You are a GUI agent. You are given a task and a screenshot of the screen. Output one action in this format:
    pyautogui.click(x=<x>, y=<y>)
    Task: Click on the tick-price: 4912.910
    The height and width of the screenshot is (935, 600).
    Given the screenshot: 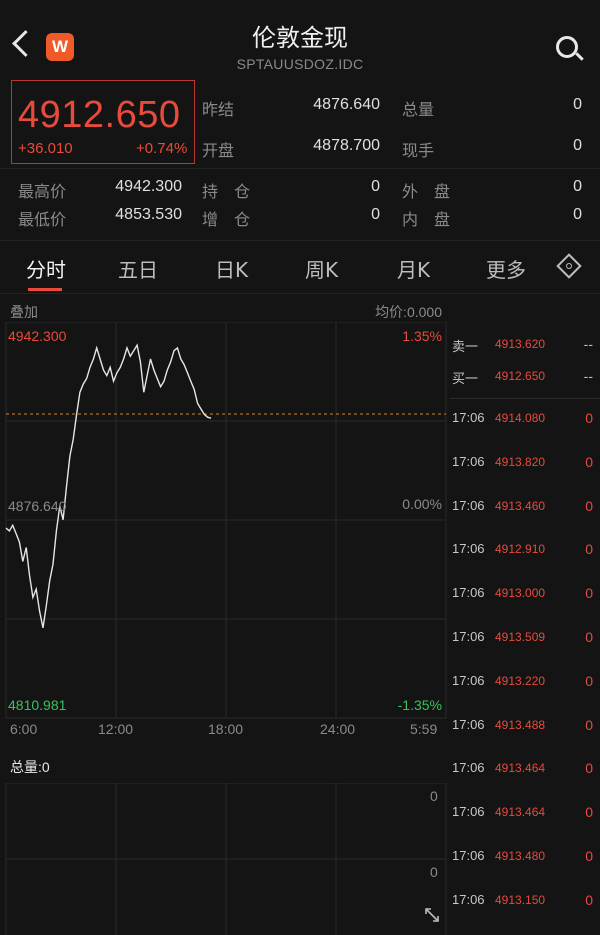 What is the action you would take?
    pyautogui.click(x=520, y=549)
    